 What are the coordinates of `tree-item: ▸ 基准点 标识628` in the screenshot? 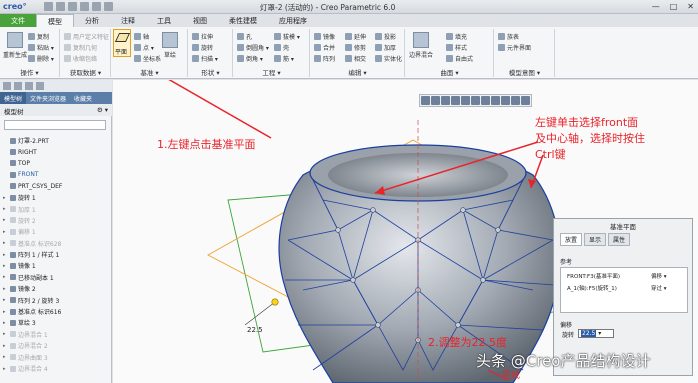 It's located at (57, 243).